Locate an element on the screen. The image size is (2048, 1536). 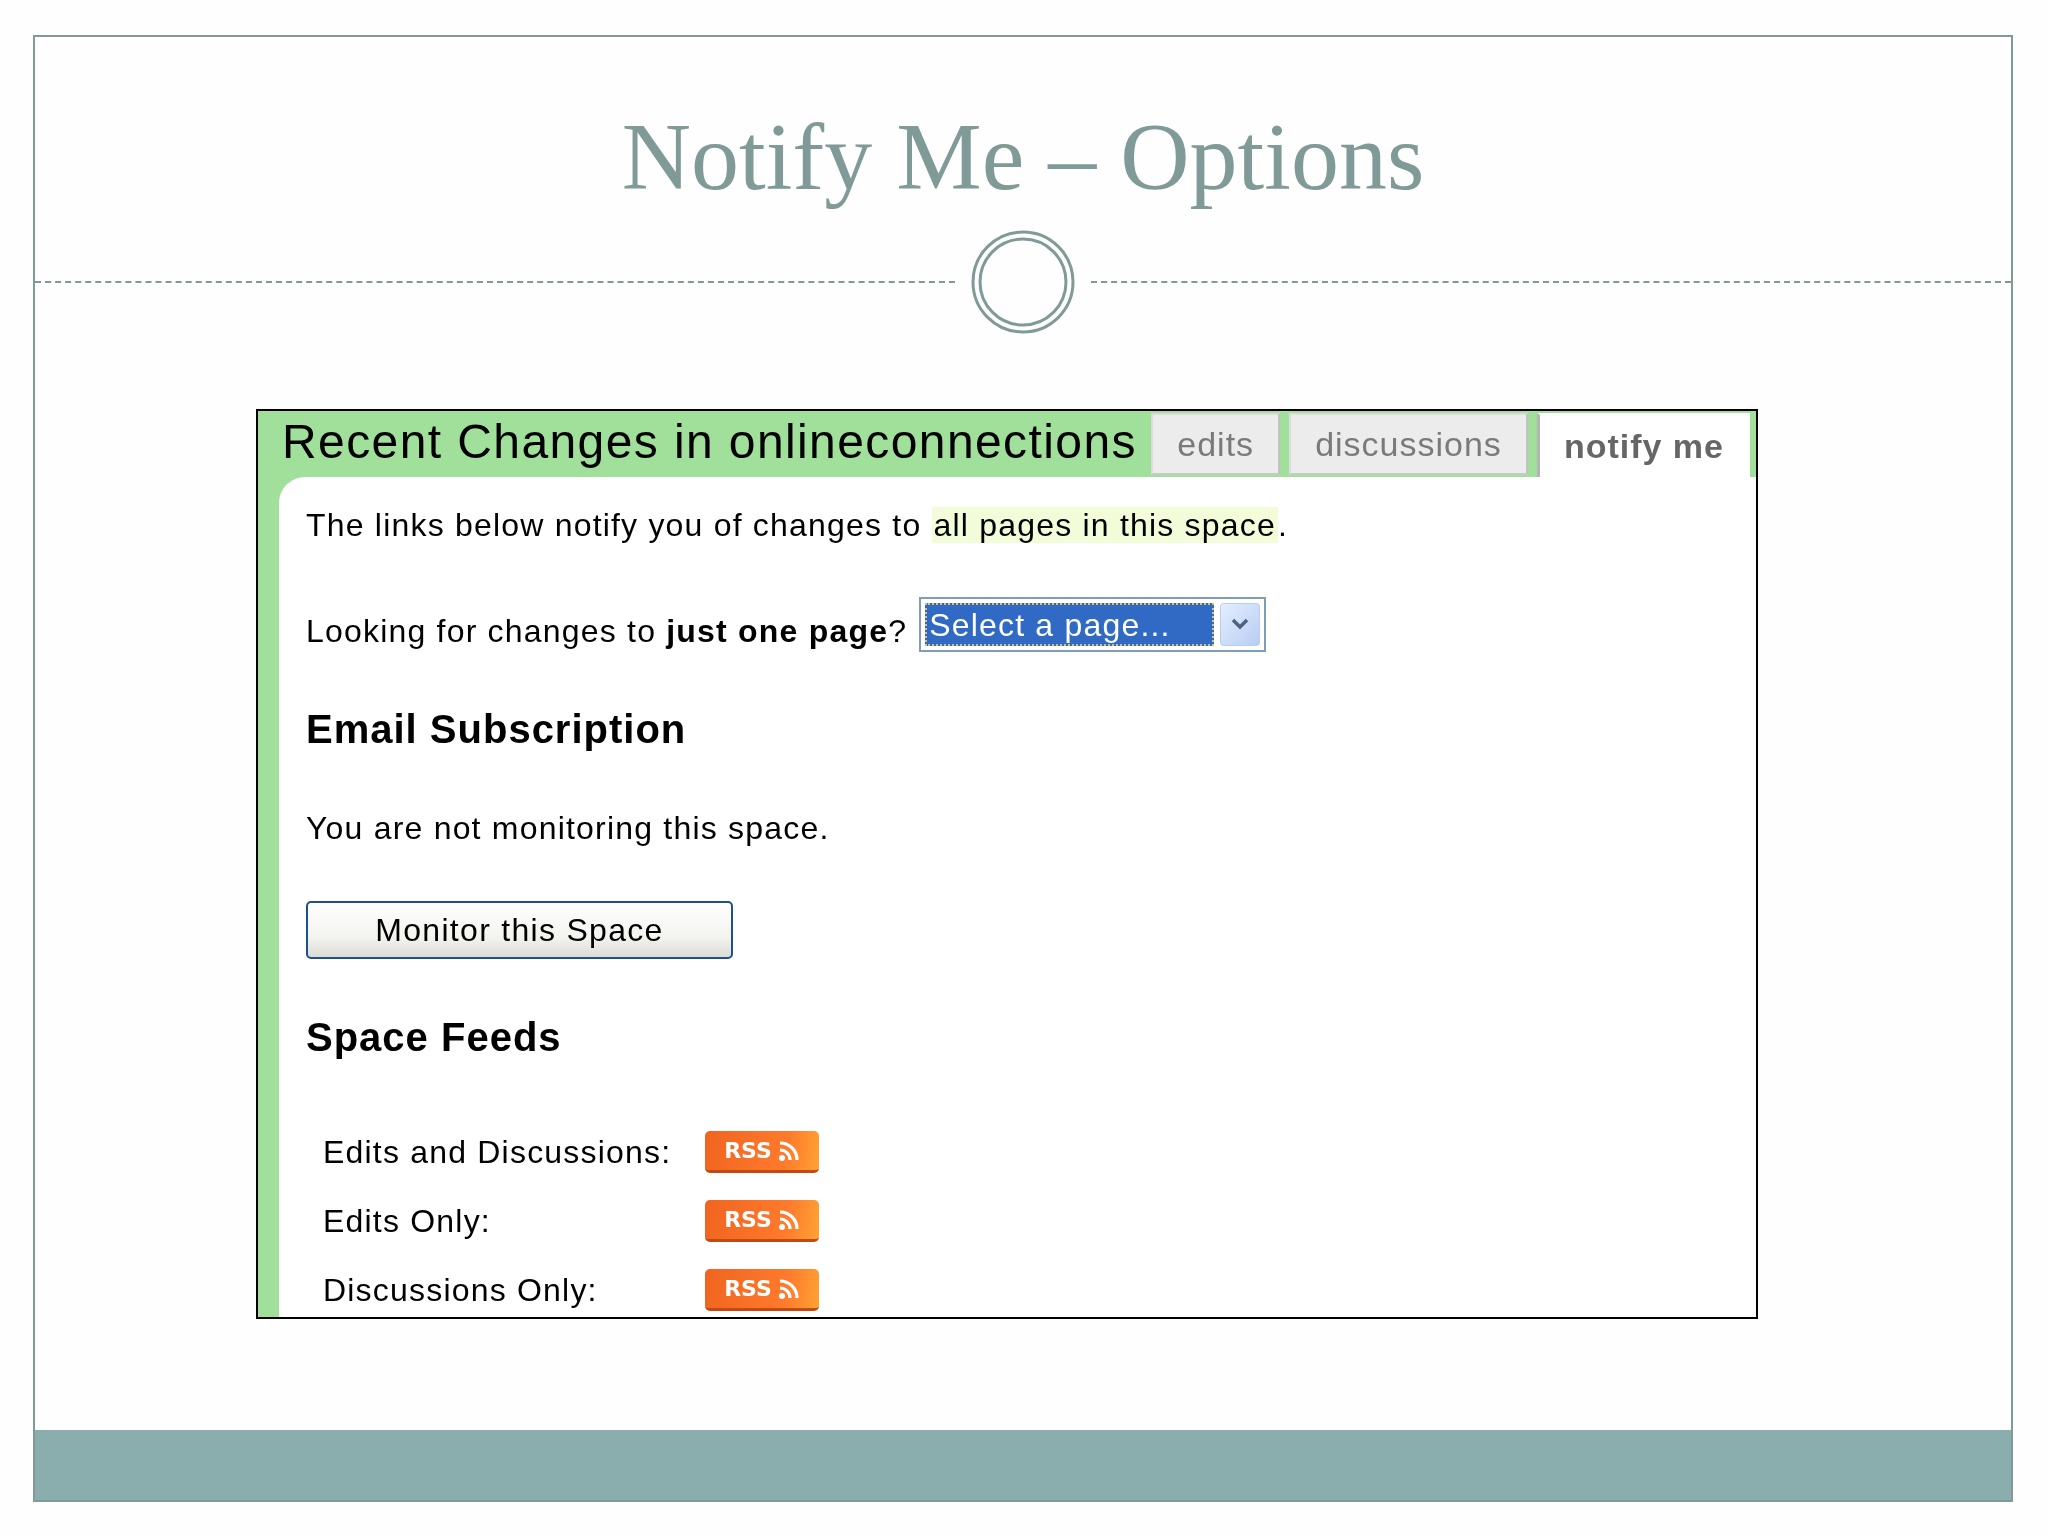
tab: edits is located at coordinates (1216, 444).